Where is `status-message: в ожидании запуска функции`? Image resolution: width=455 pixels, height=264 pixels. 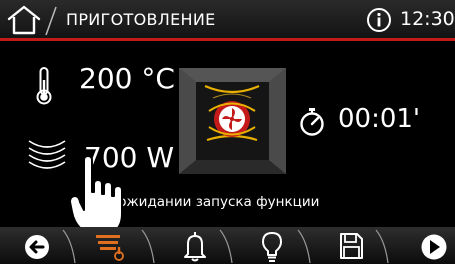 status-message: в ожидании запуска функции is located at coordinates (213, 202).